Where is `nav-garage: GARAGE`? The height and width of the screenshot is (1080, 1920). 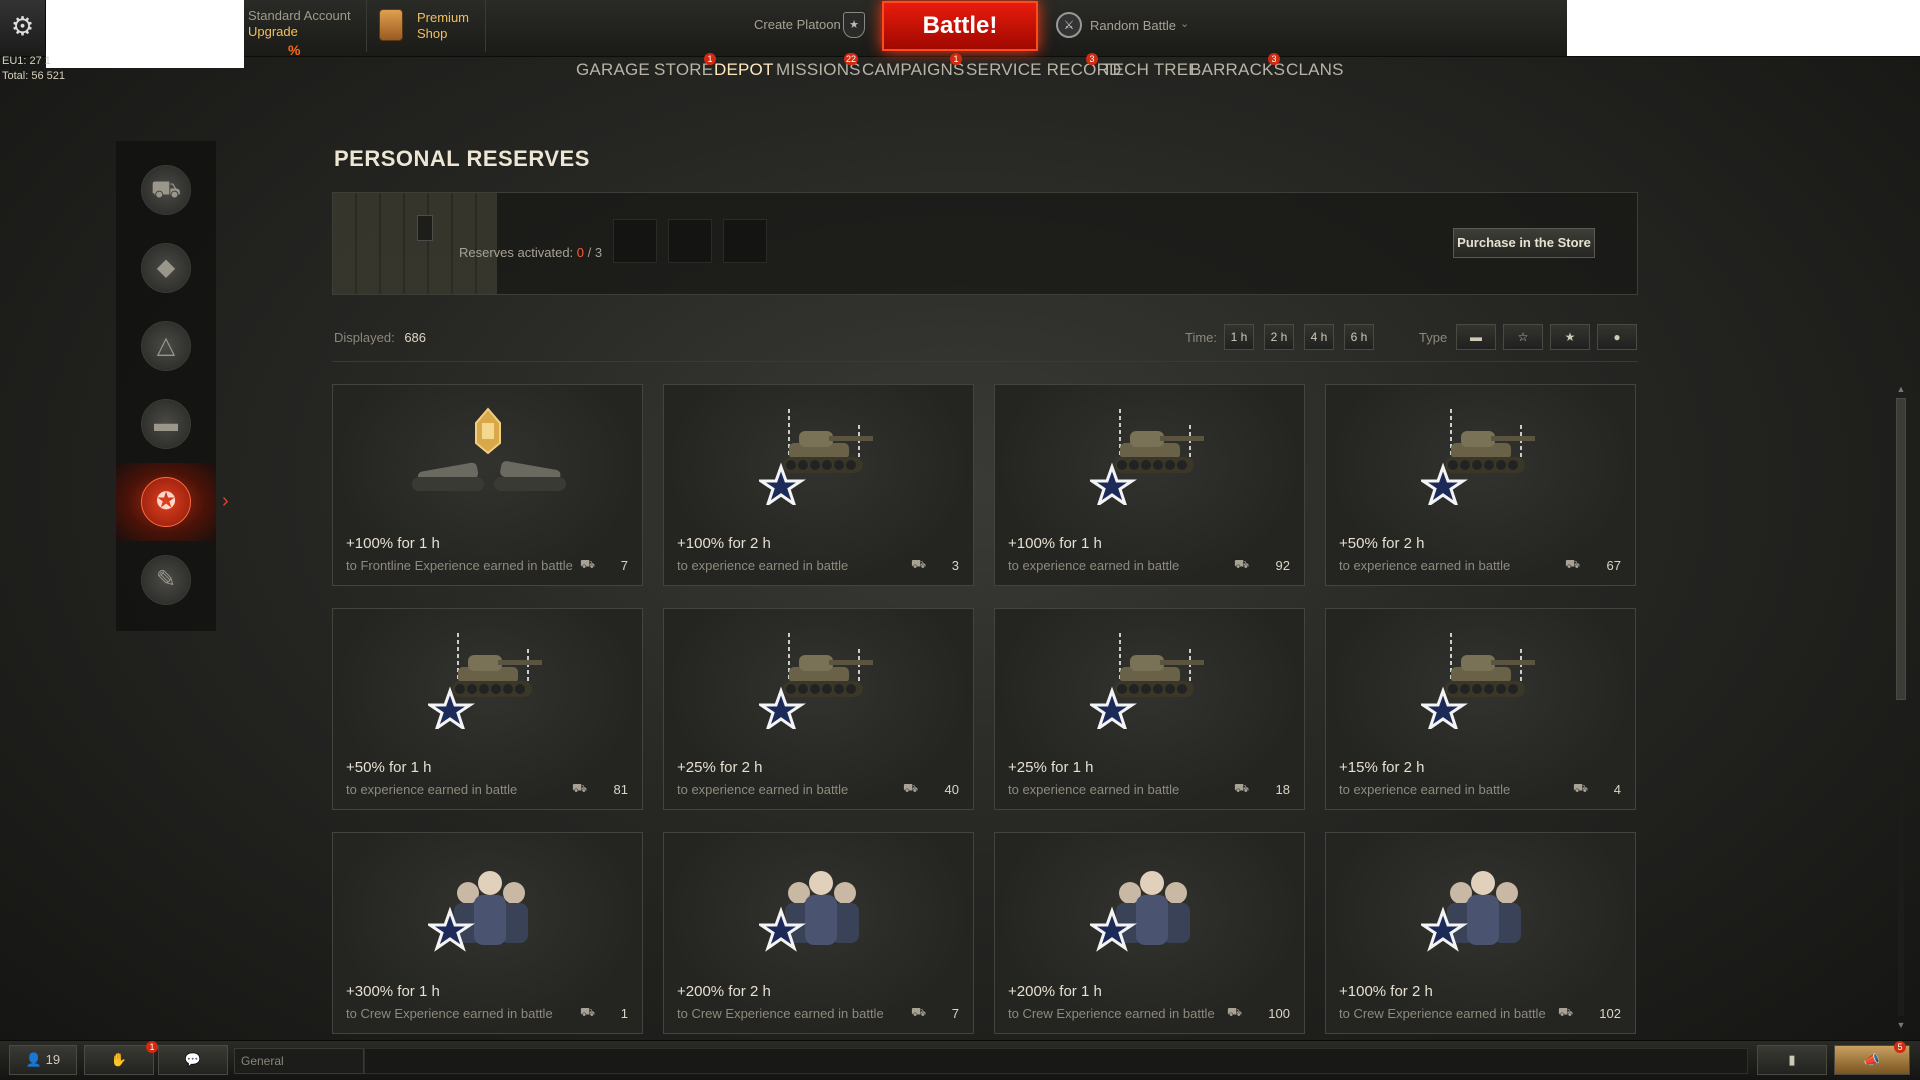 nav-garage: GARAGE is located at coordinates (613, 70).